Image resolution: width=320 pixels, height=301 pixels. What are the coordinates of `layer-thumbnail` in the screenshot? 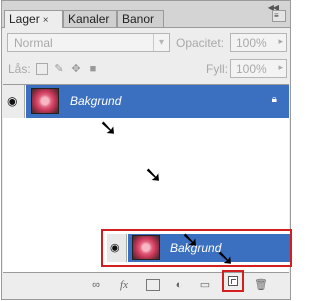 It's located at (45, 101).